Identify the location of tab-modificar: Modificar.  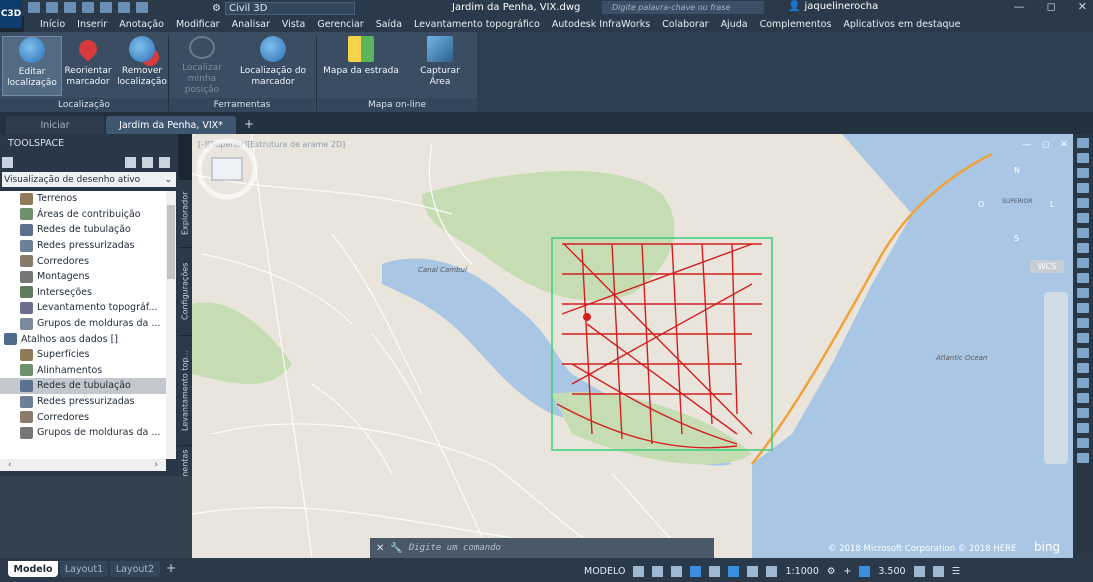
(198, 24).